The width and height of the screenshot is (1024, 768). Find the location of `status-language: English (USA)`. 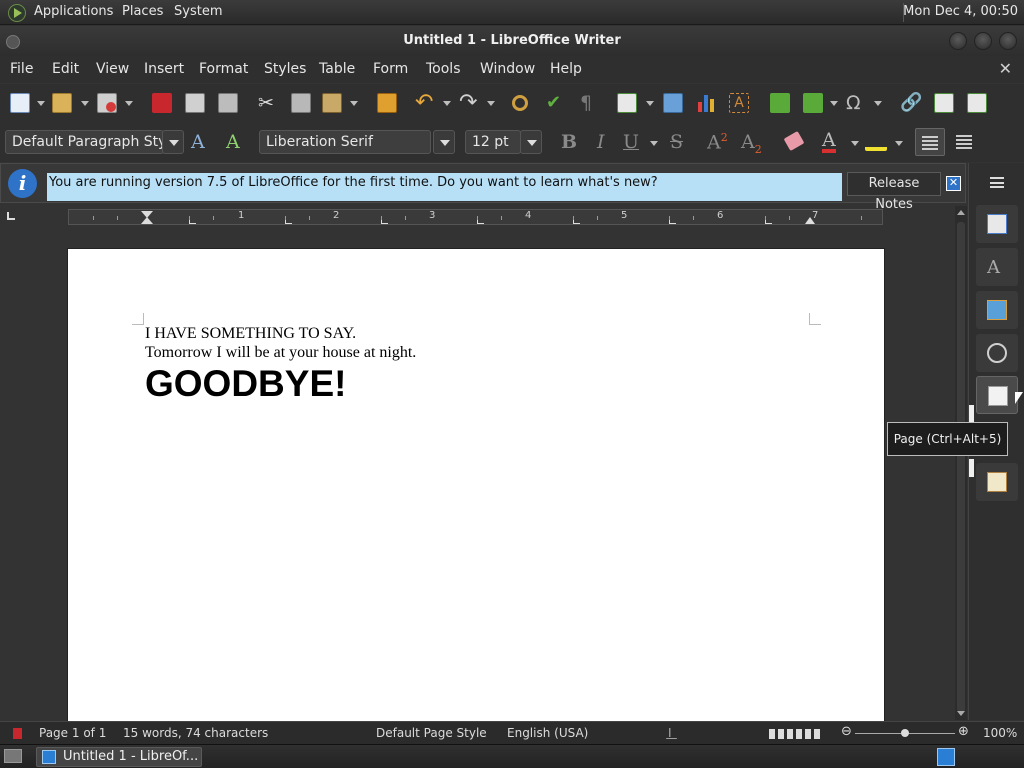

status-language: English (USA) is located at coordinates (547, 733).